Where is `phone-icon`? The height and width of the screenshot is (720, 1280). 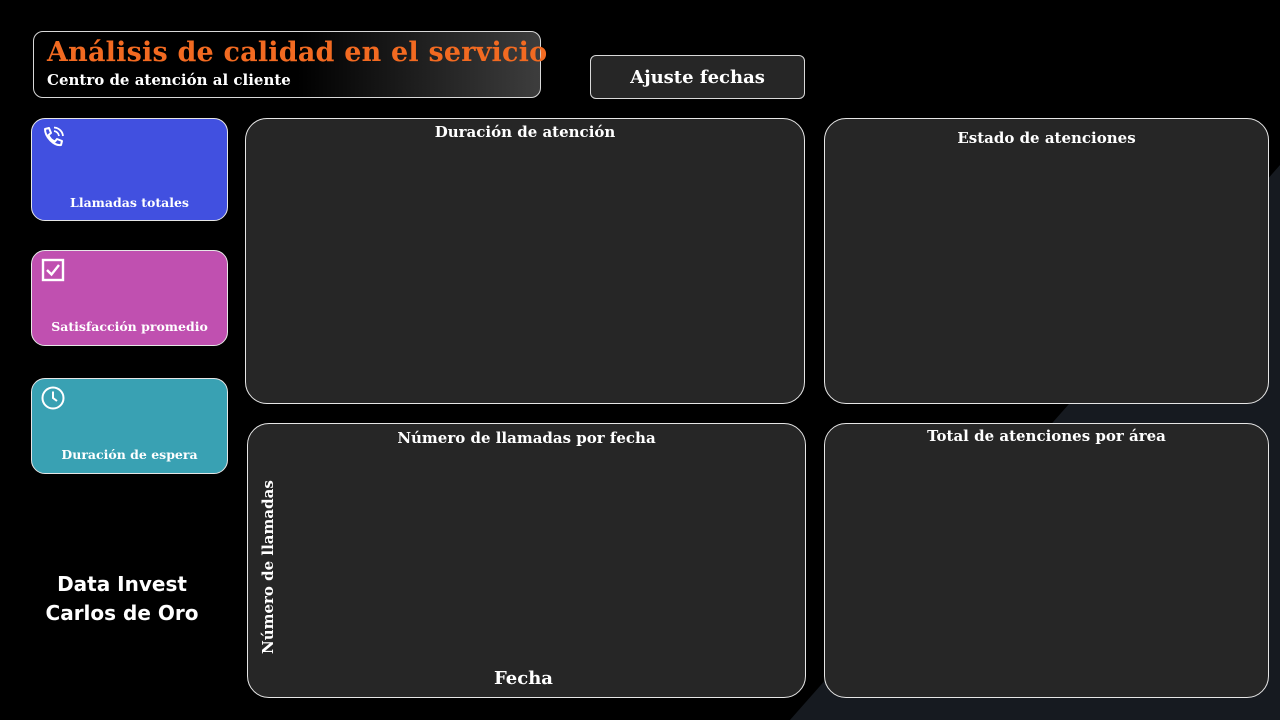 phone-icon is located at coordinates (54, 136).